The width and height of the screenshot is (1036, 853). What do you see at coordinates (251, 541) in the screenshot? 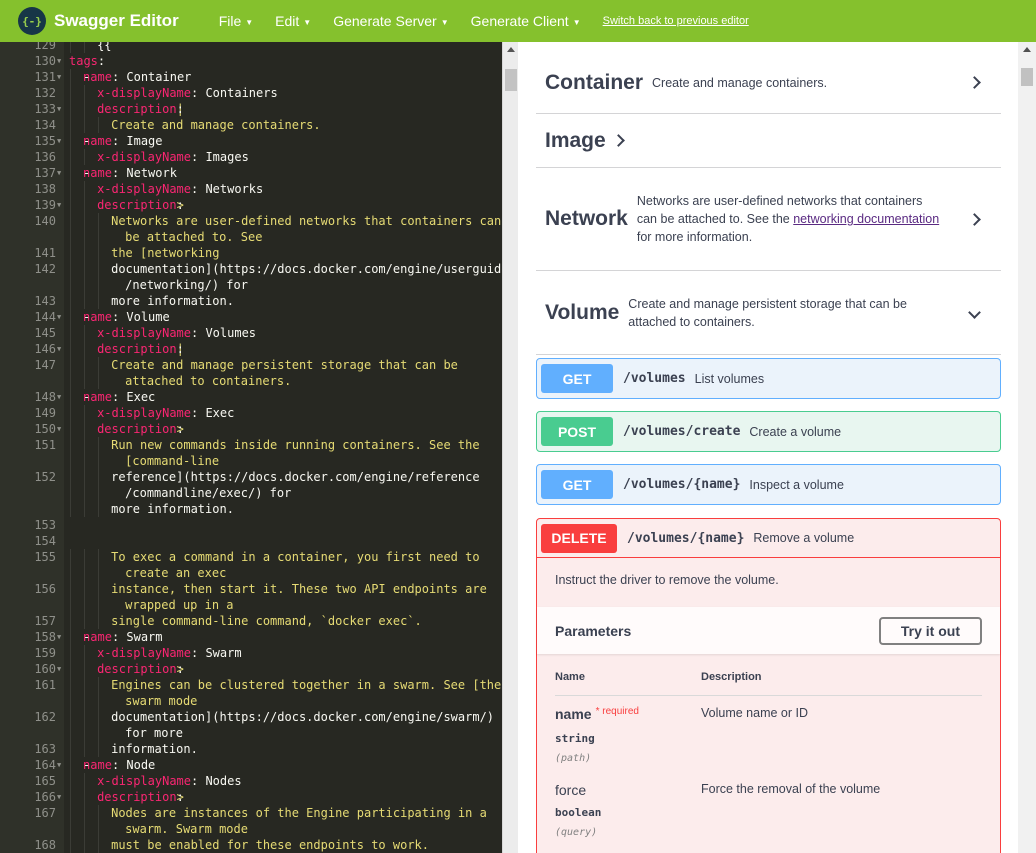
I see `code-line: 154` at bounding box center [251, 541].